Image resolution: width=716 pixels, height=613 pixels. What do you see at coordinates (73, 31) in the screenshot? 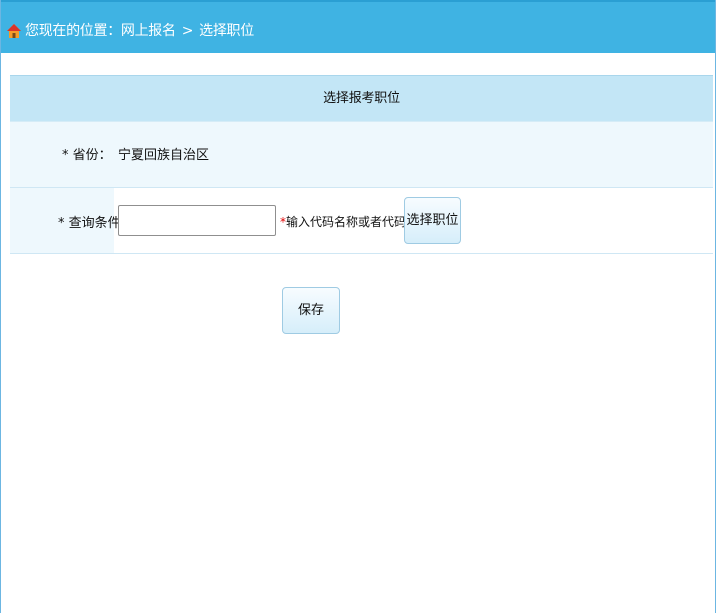
I see `breadcrumb-prefix: 您现在的位置：` at bounding box center [73, 31].